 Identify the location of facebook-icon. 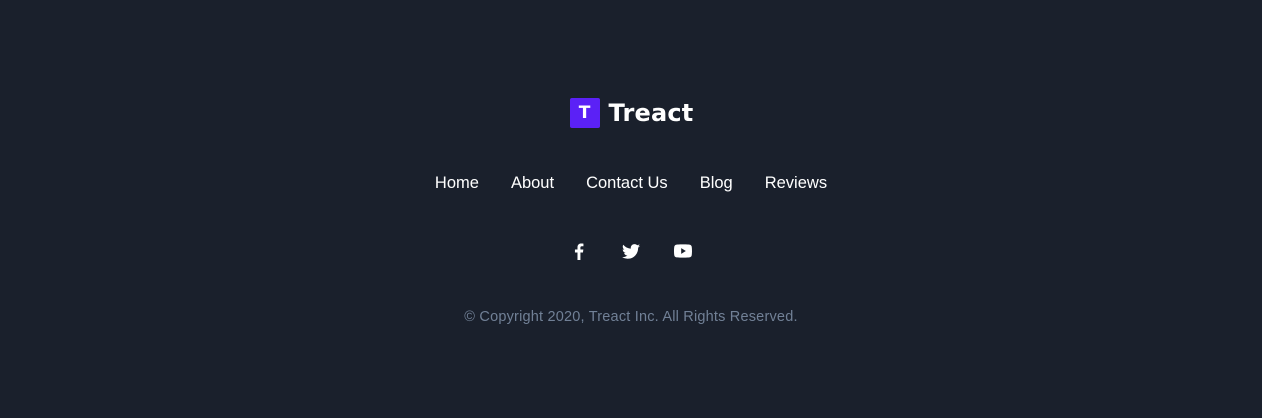
(579, 251).